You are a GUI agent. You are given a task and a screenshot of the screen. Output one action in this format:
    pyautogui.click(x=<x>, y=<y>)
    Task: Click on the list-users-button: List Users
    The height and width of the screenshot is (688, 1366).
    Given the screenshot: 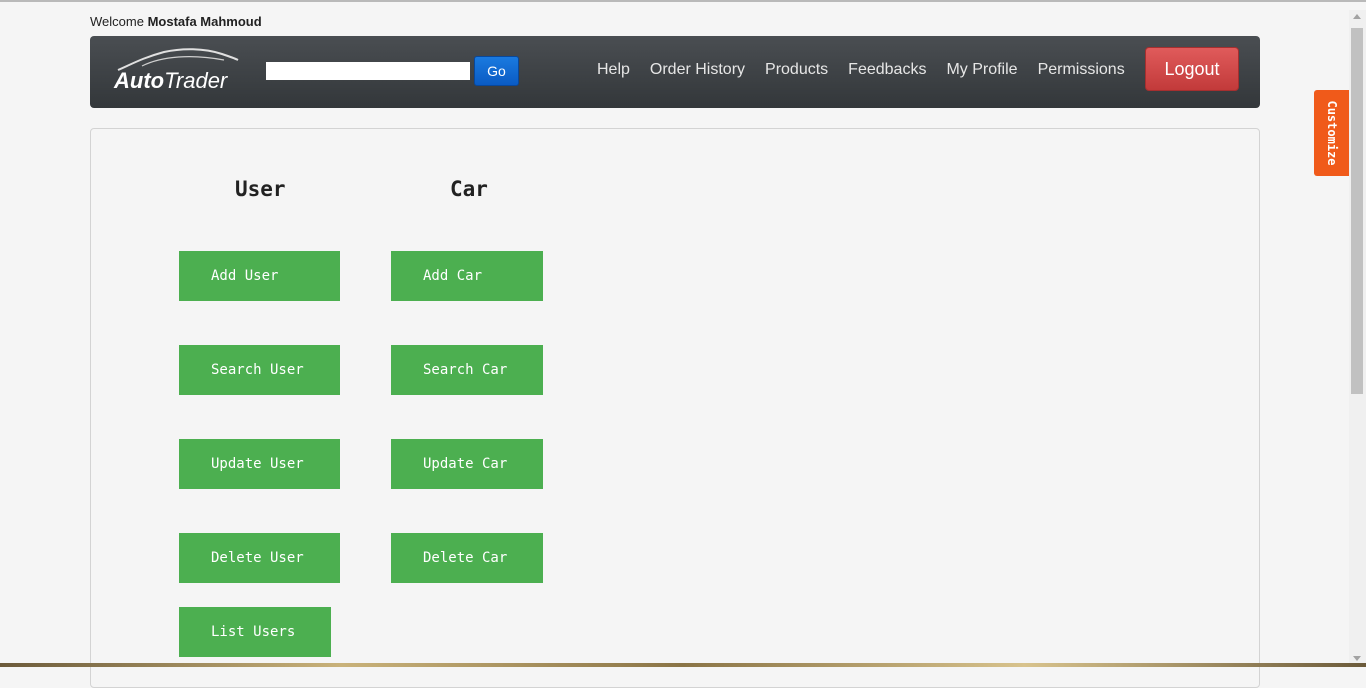 What is the action you would take?
    pyautogui.click(x=255, y=632)
    